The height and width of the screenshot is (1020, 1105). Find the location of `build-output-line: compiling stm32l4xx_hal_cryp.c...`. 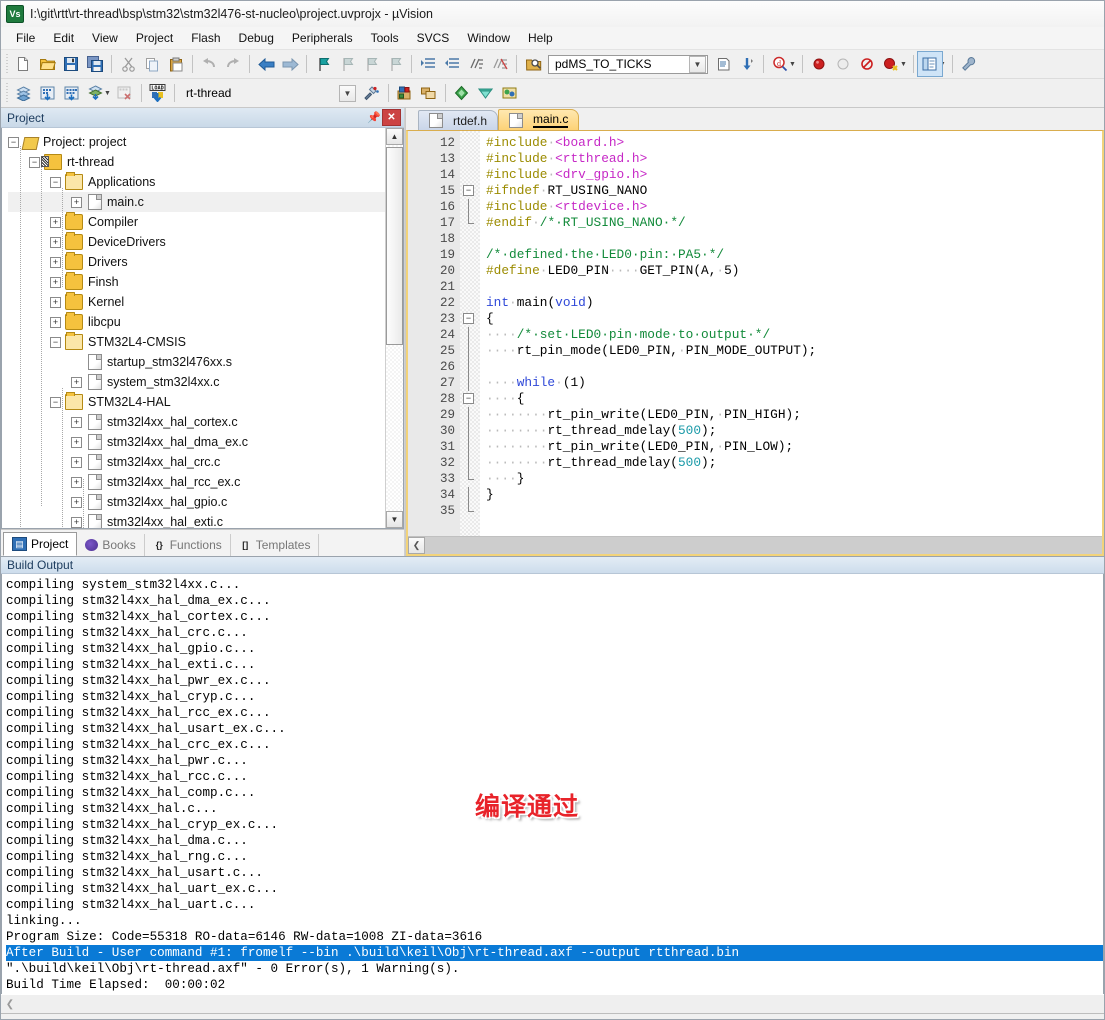

build-output-line: compiling stm32l4xx_hal_cryp.c... is located at coordinates (554, 697).